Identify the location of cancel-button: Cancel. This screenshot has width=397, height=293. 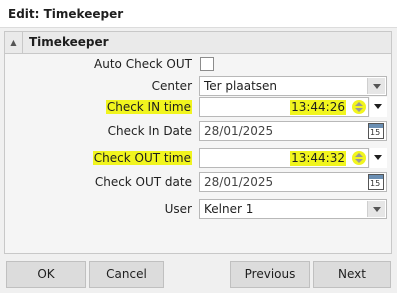
(126, 274).